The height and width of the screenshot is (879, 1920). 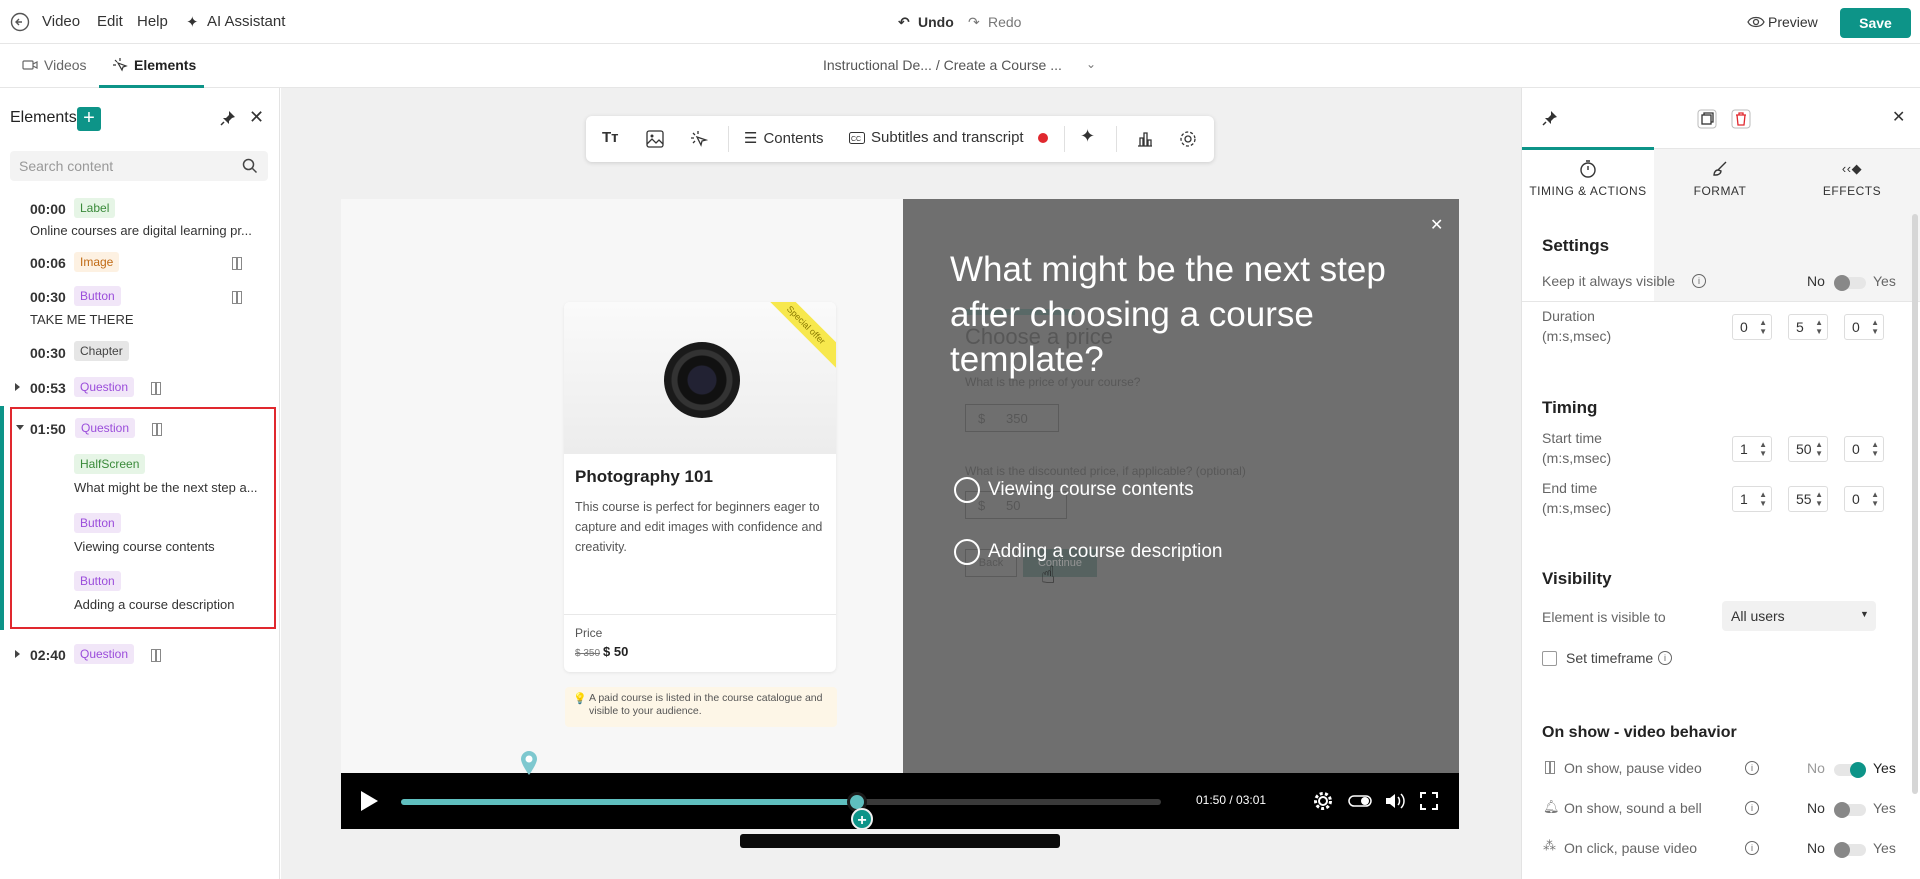 I want to click on timeline-strip, so click(x=900, y=841).